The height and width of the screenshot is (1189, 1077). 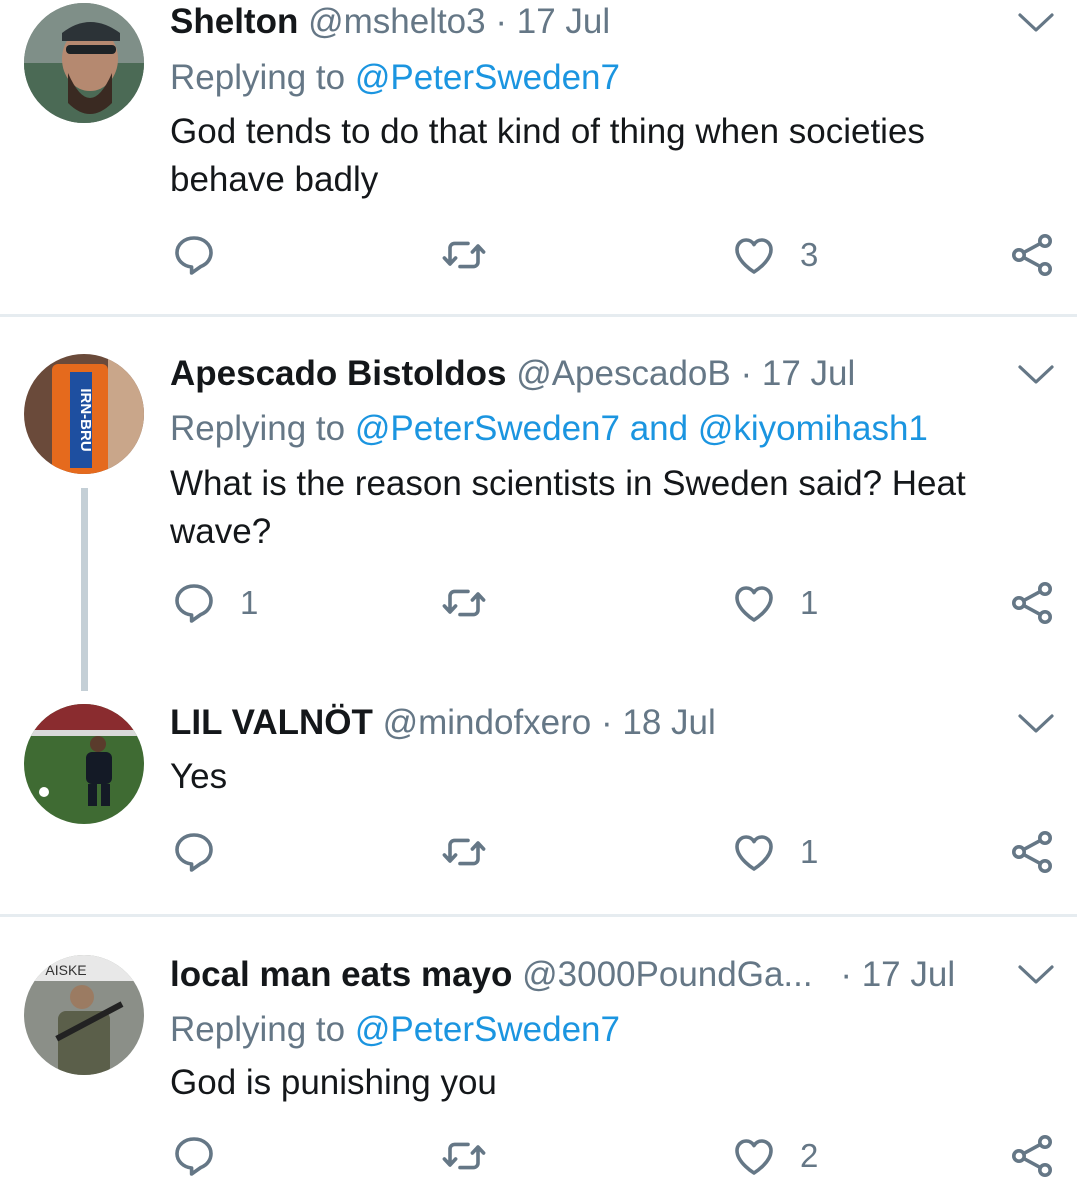 I want to click on like-button: 3, so click(x=774, y=255).